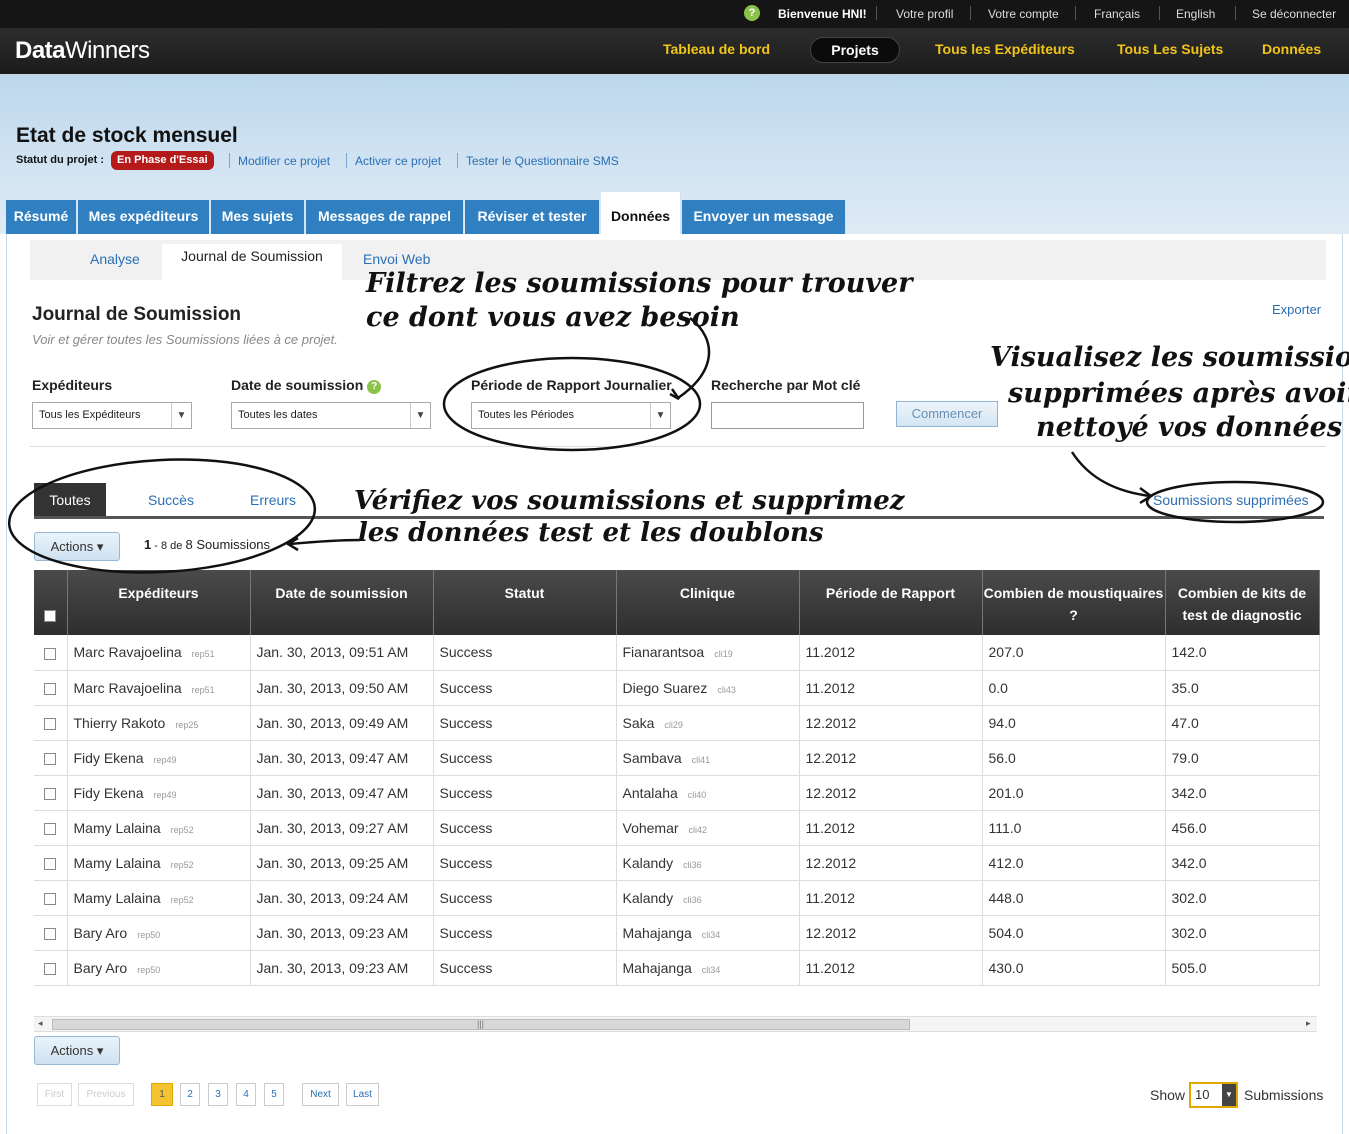 The height and width of the screenshot is (1134, 1349). What do you see at coordinates (77, 1050) in the screenshot?
I see `actions-button-bottom: Actions ▾` at bounding box center [77, 1050].